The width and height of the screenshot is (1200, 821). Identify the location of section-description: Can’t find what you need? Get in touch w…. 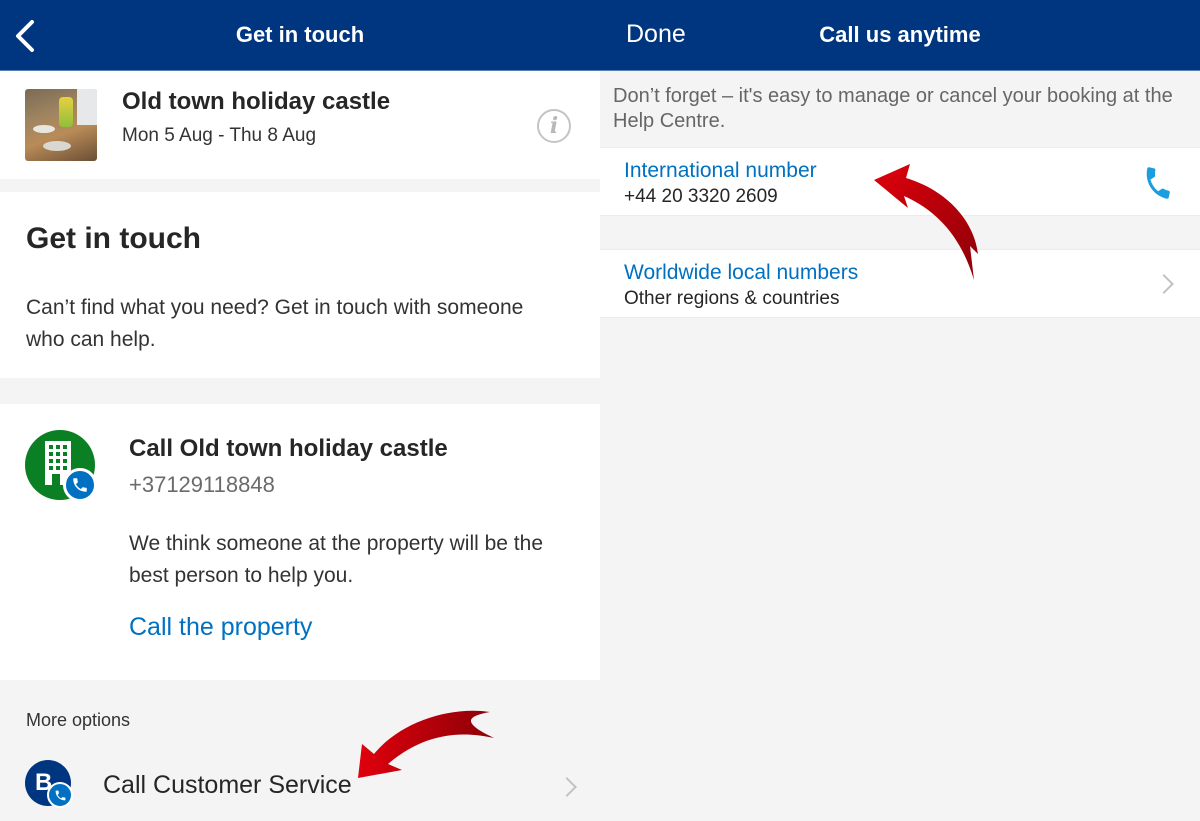
(275, 323).